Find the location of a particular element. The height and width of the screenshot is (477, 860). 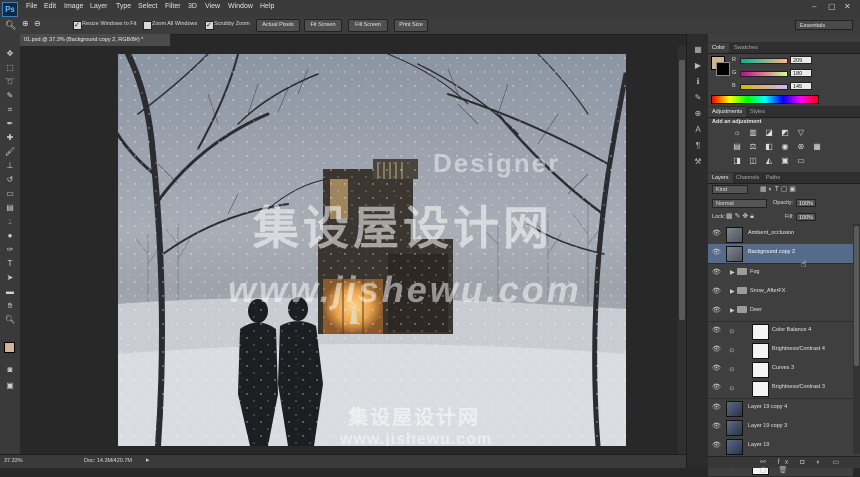

layer-filter-icons: ▦ ◐ T ▢ ▣ is located at coordinates (778, 189).